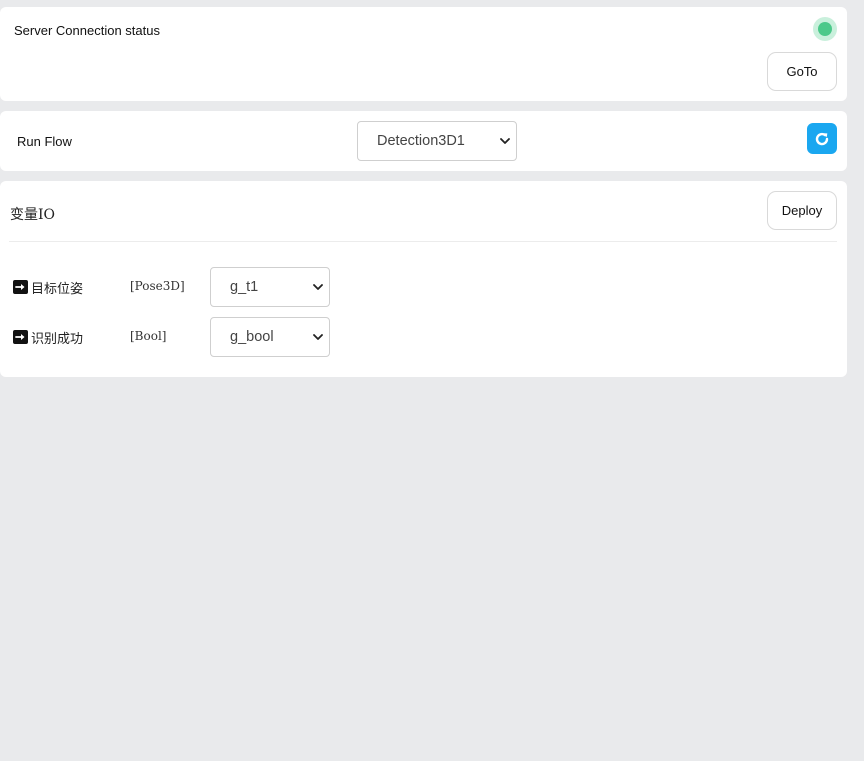 This screenshot has width=864, height=761. I want to click on variable-select: g_bool, so click(270, 337).